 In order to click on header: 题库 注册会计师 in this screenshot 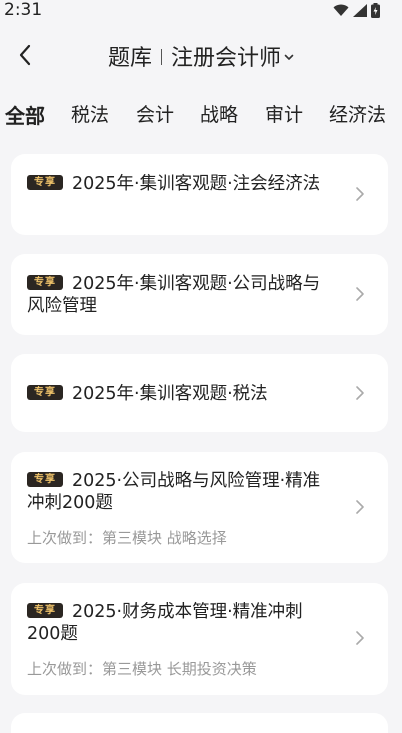, I will do `click(201, 56)`.